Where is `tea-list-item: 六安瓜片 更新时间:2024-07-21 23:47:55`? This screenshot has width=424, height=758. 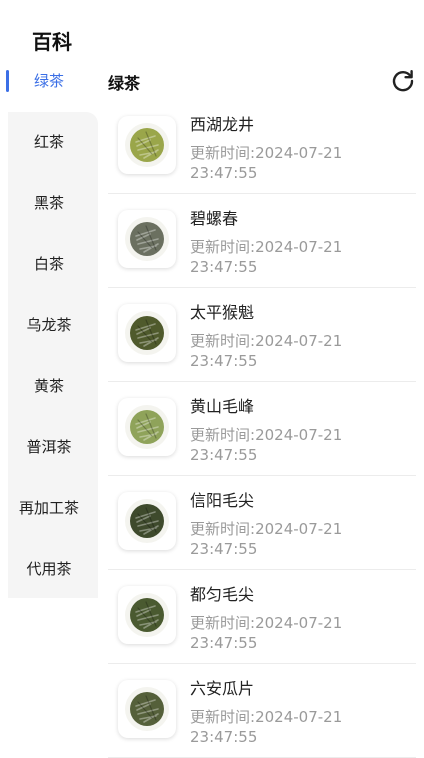 tea-list-item: 六安瓜片 更新时间:2024-07-21 23:47:55 is located at coordinates (262, 711).